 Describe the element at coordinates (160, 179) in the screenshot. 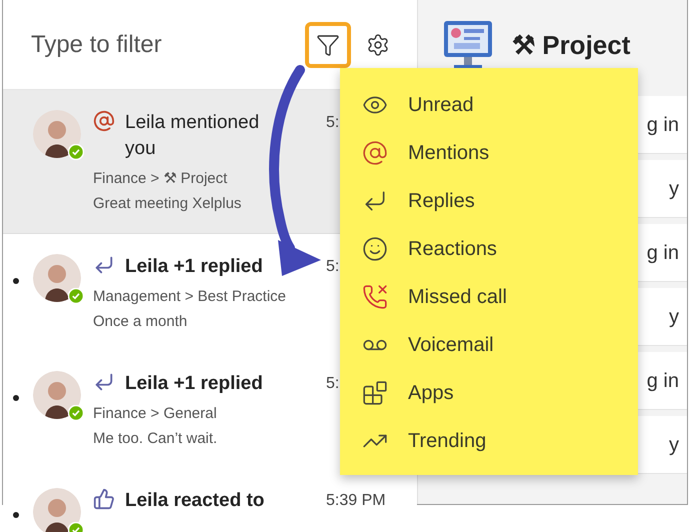

I see `activity-location: Finance > ⚒ Project` at that location.